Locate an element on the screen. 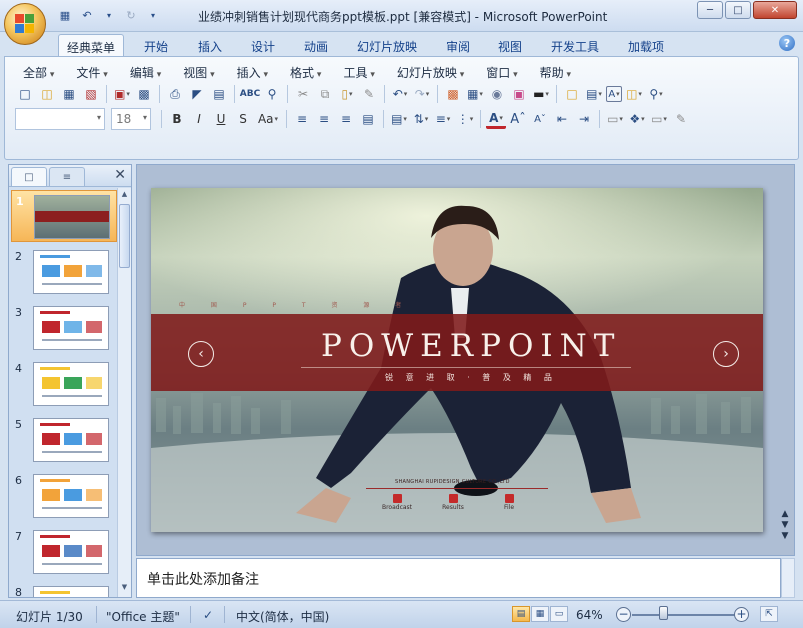 The image size is (803, 628). paste-icon: ▯ is located at coordinates (347, 94).